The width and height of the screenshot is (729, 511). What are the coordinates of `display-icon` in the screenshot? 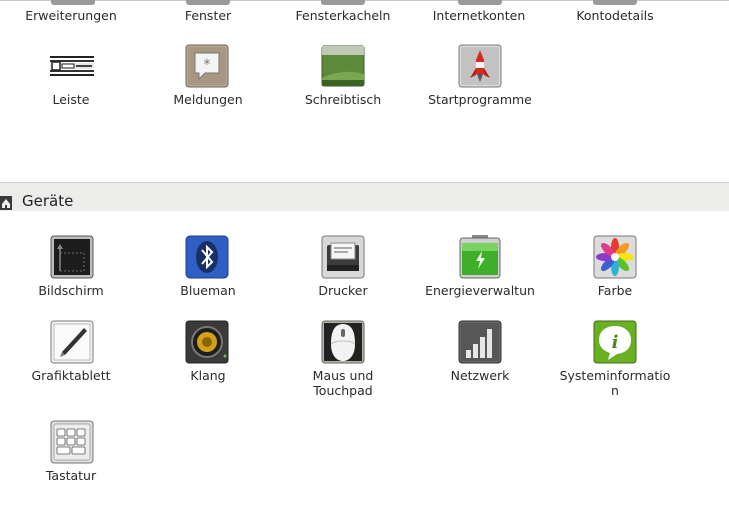 It's located at (72, 257).